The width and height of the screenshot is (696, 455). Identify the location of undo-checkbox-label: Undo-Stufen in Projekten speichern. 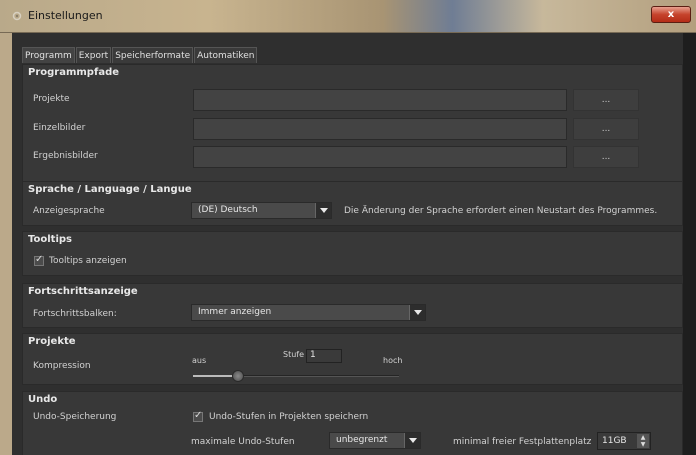
(289, 417).